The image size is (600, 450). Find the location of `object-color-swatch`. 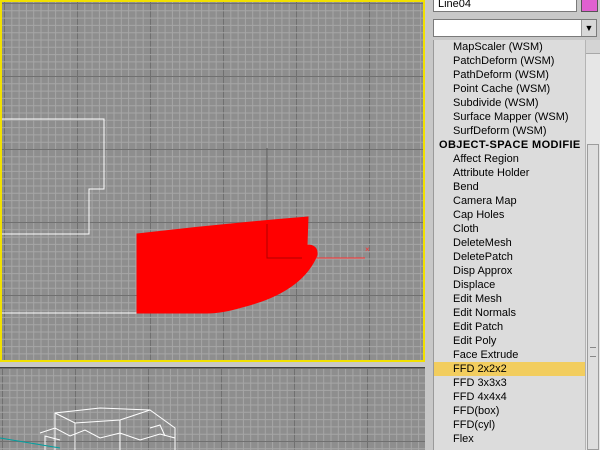

object-color-swatch is located at coordinates (589, 6).